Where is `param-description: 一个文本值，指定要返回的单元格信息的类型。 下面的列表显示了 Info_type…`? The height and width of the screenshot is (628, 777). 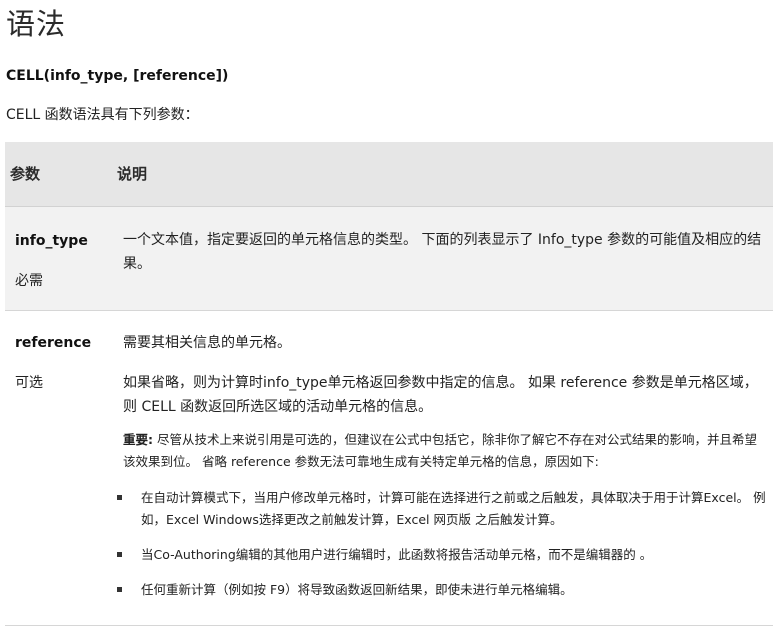 param-description: 一个文本值，指定要返回的单元格信息的类型。 下面的列表显示了 Info_type… is located at coordinates (442, 252).